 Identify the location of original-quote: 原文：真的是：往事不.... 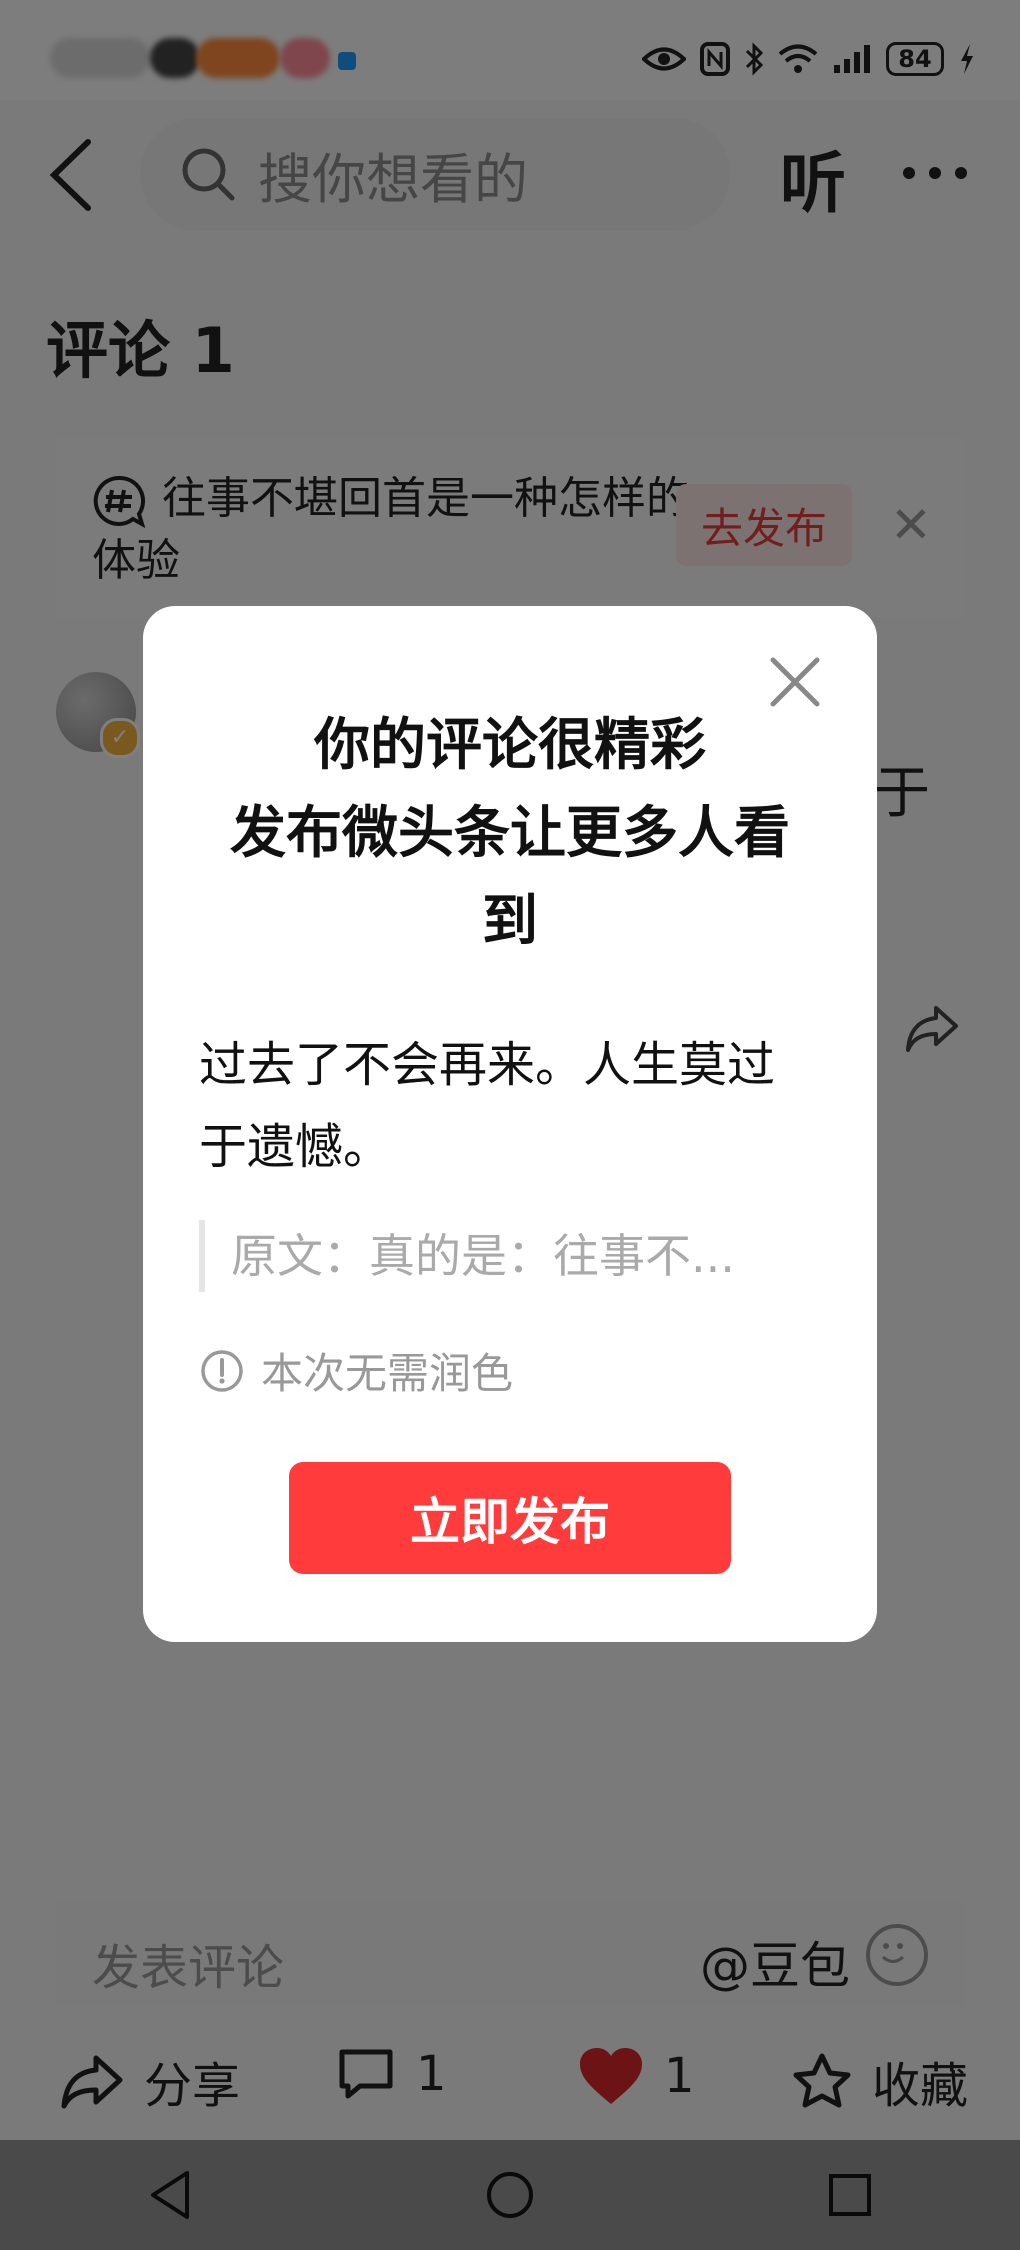
(509, 1256).